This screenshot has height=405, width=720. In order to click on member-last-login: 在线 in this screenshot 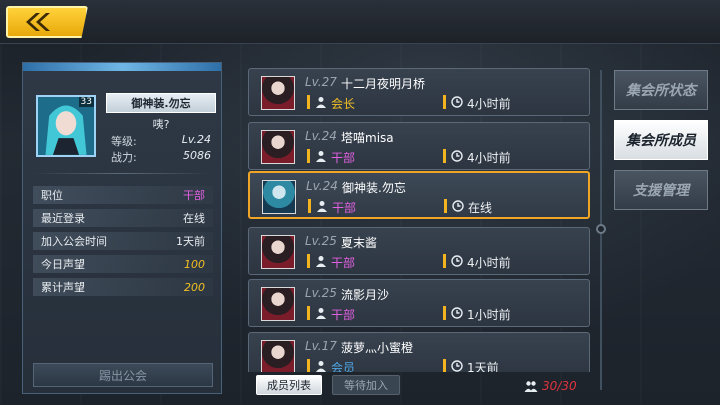, I will do `click(480, 208)`.